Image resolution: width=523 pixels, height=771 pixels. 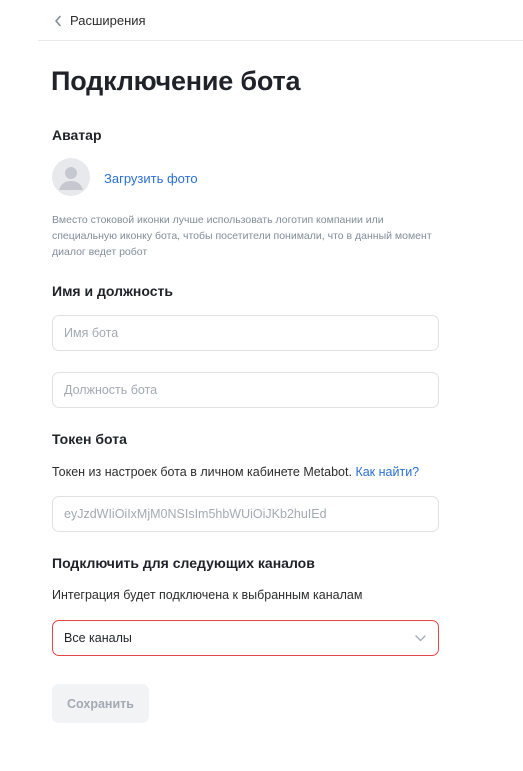 What do you see at coordinates (420, 637) in the screenshot?
I see `chevron-down-icon` at bounding box center [420, 637].